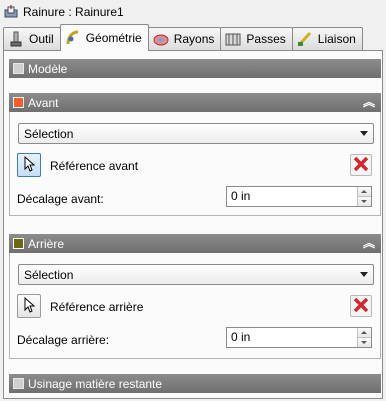  I want to click on front-offset-value: 0 in, so click(292, 196).